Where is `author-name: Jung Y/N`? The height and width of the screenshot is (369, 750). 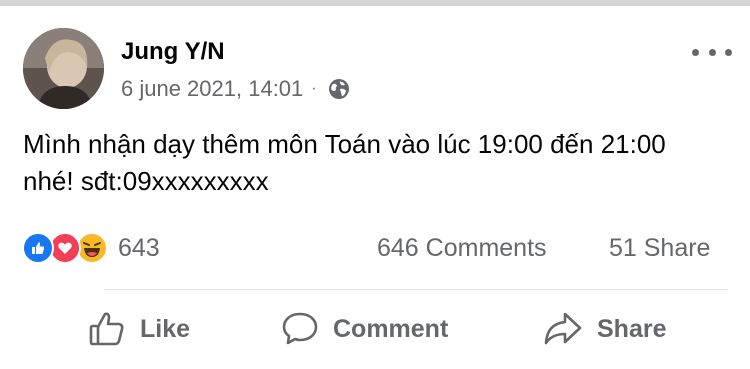
author-name: Jung Y/N is located at coordinates (173, 52).